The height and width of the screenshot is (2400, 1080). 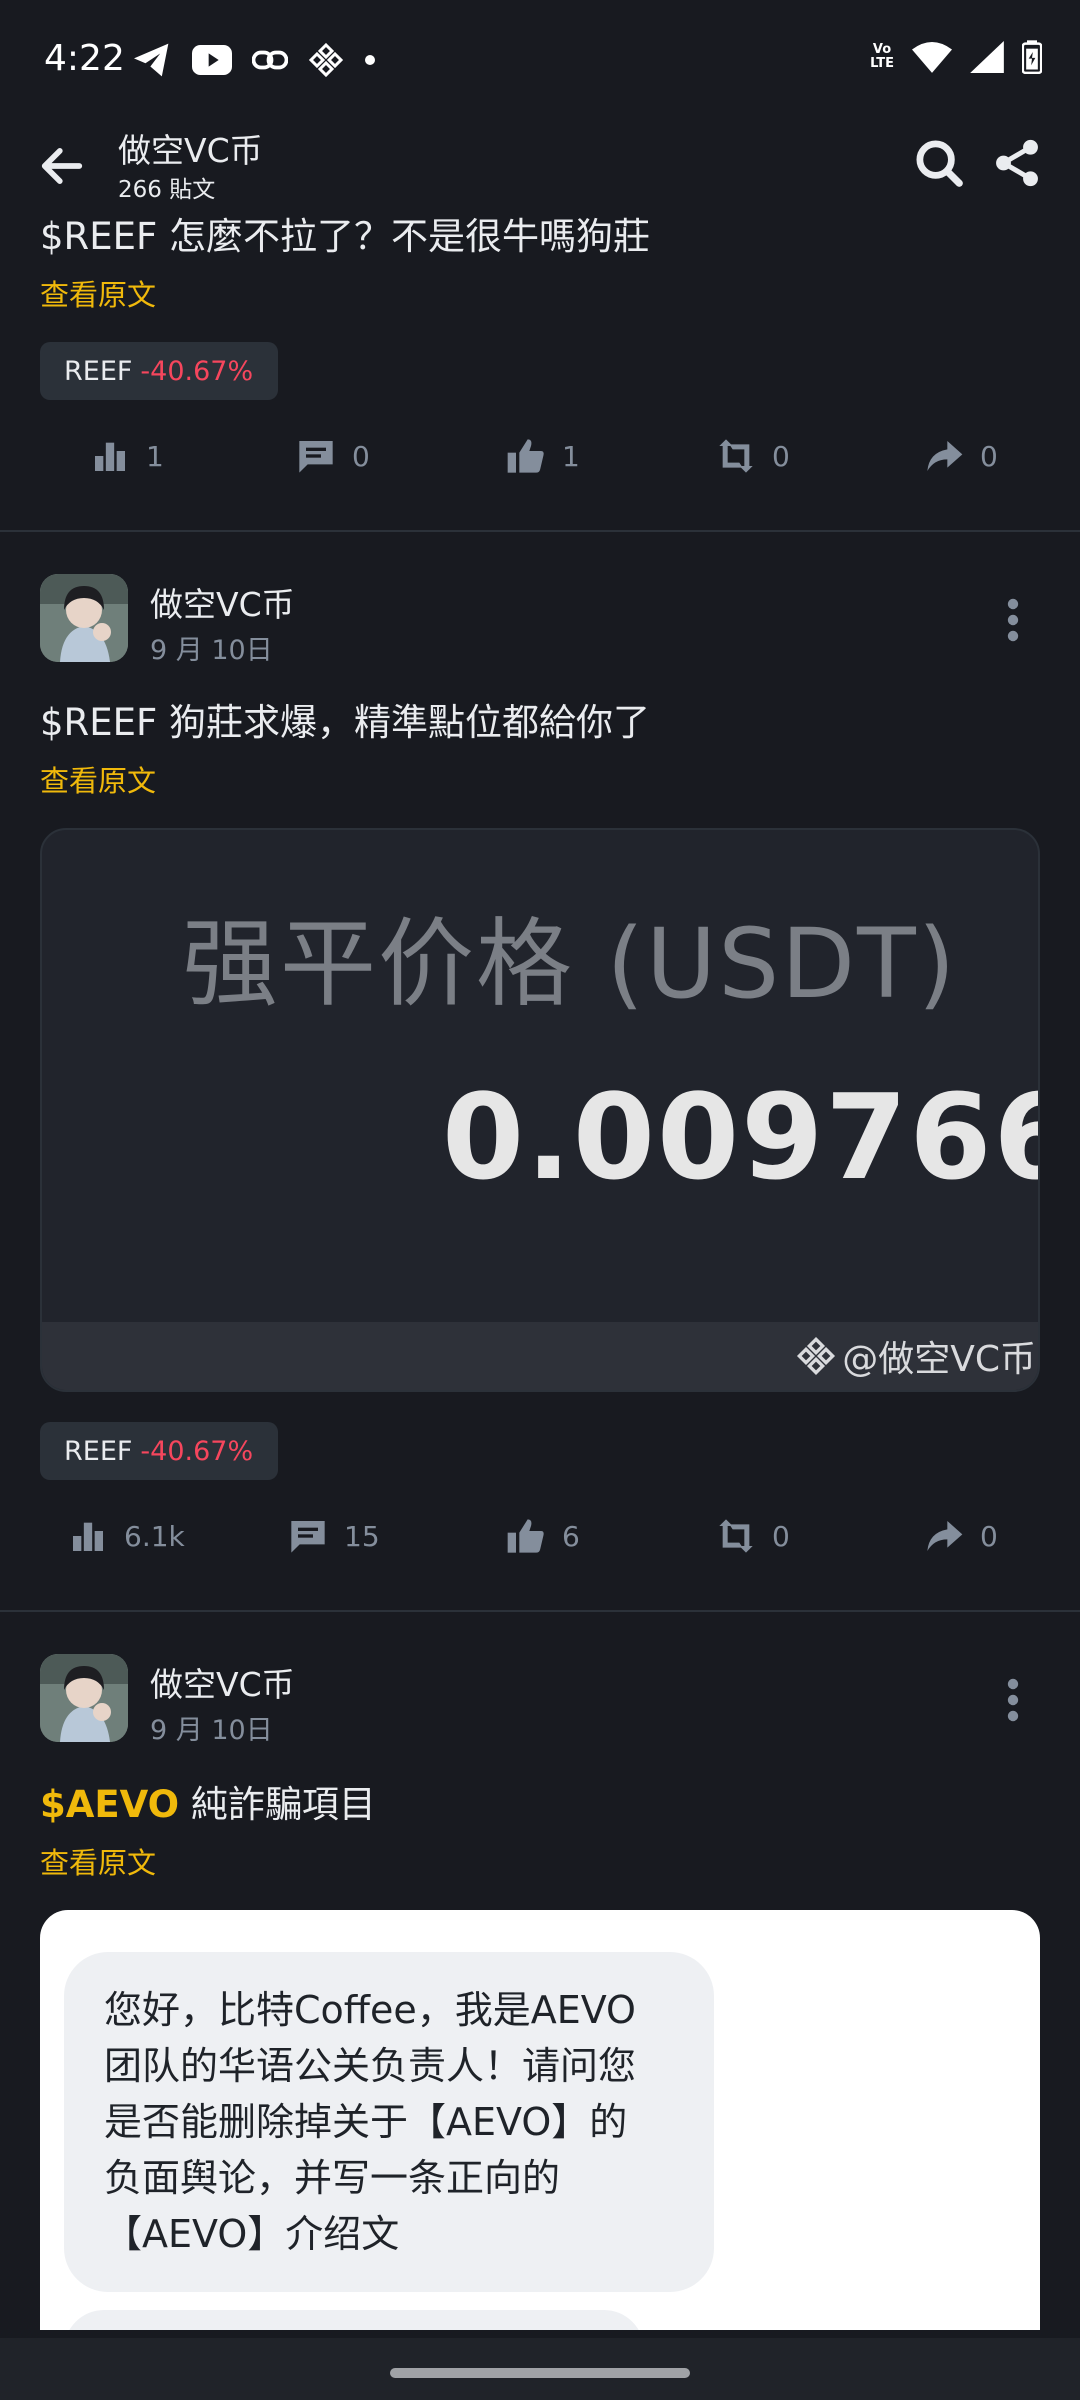 I want to click on post-text: $AEVO 純詐騙項目, so click(x=208, y=1801).